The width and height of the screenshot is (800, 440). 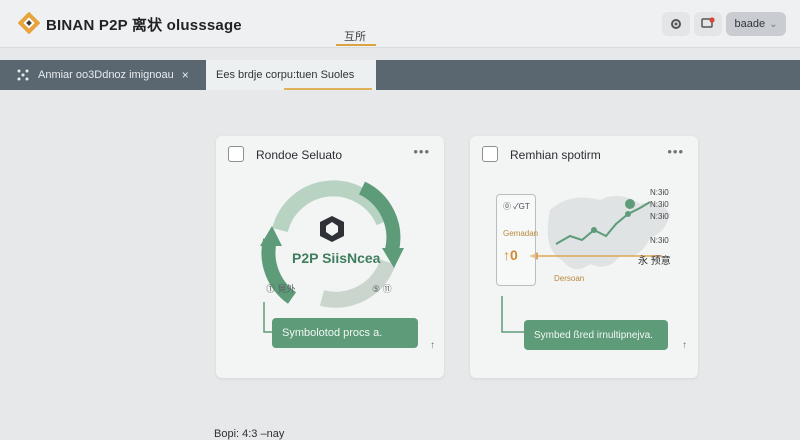 What do you see at coordinates (517, 240) in the screenshot?
I see `info-panel: ⓪ ✓GT Gemadan ↑0` at bounding box center [517, 240].